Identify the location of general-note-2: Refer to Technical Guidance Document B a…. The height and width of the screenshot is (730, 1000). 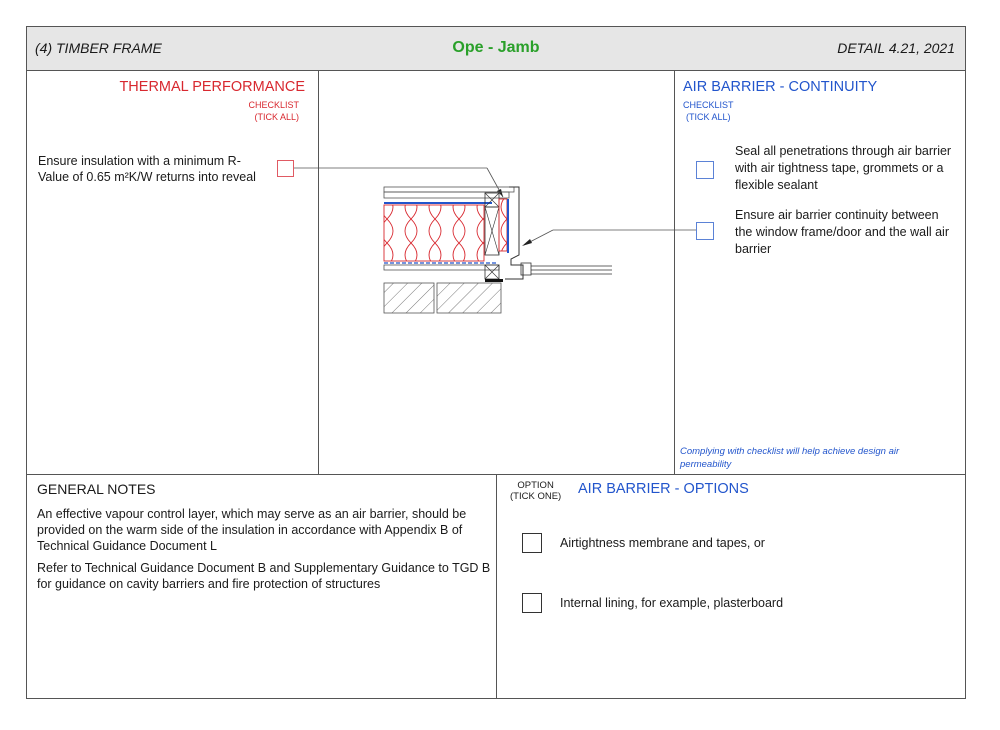
(264, 576).